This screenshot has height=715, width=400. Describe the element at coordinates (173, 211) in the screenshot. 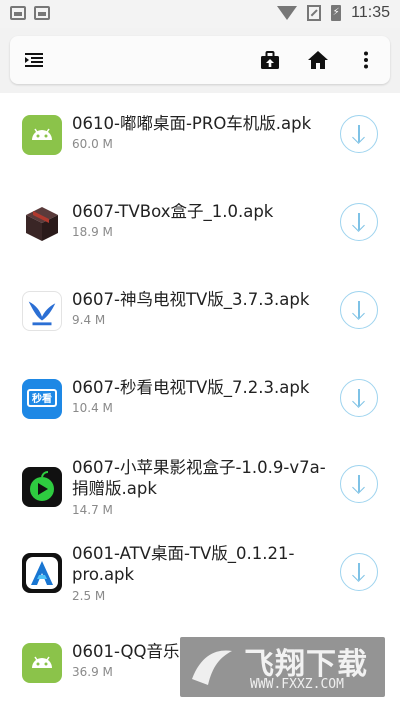

I see `file-name: 0607-TVBox盒子_1.0.apk` at that location.